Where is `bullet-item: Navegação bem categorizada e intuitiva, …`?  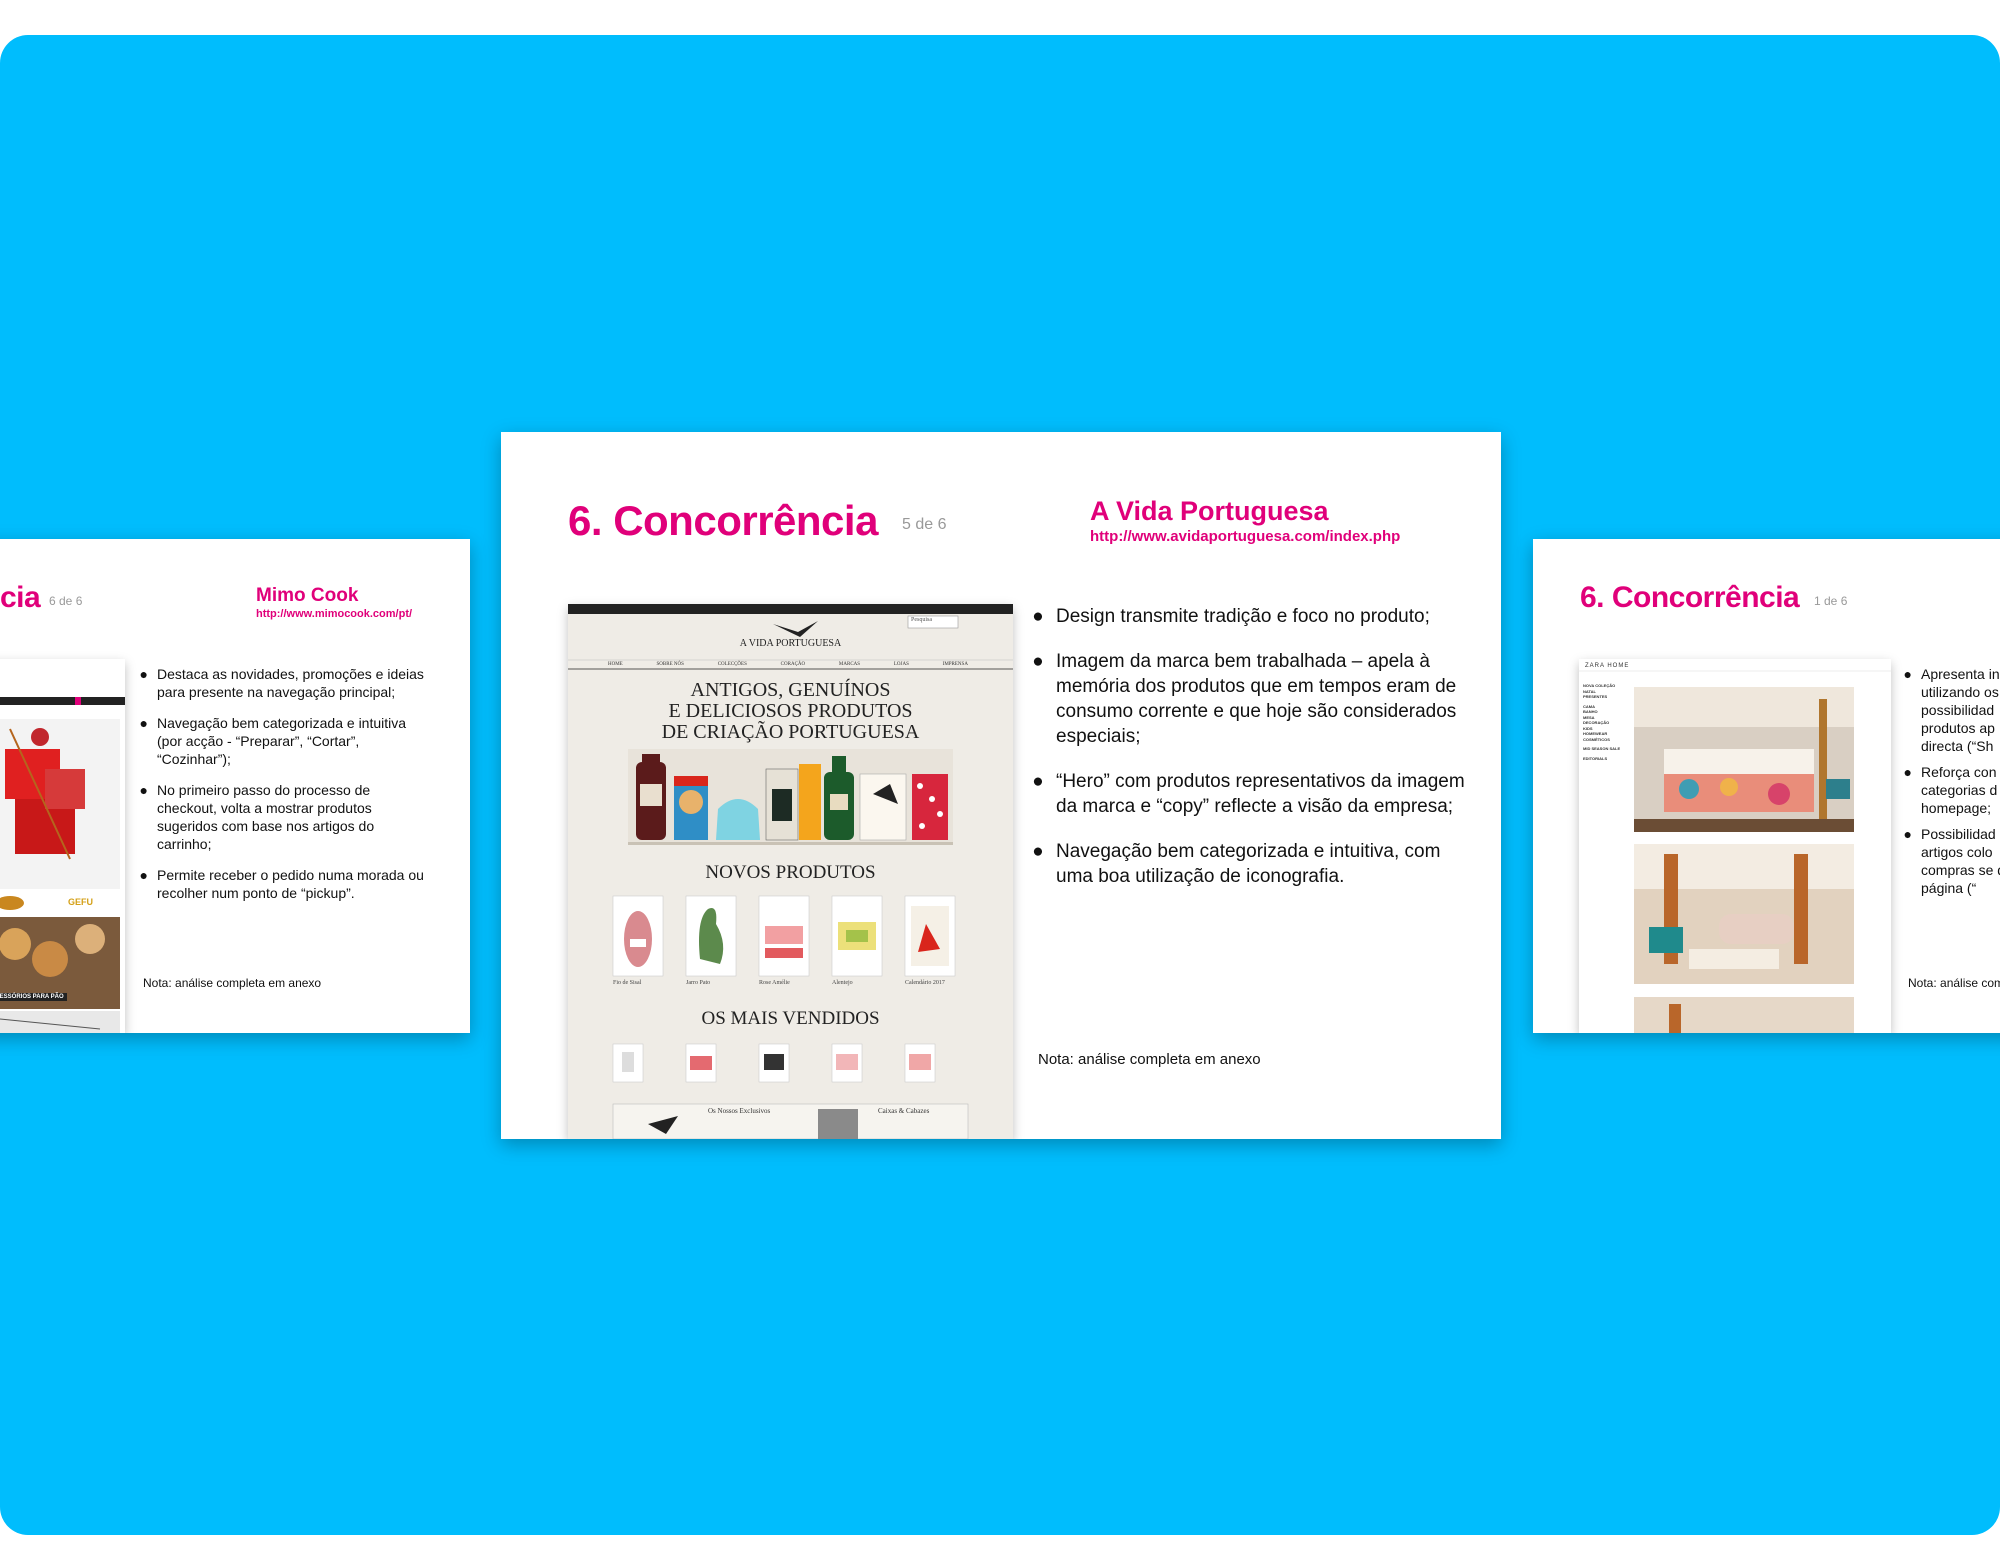 bullet-item: Navegação bem categorizada e intuitiva, … is located at coordinates (1249, 864).